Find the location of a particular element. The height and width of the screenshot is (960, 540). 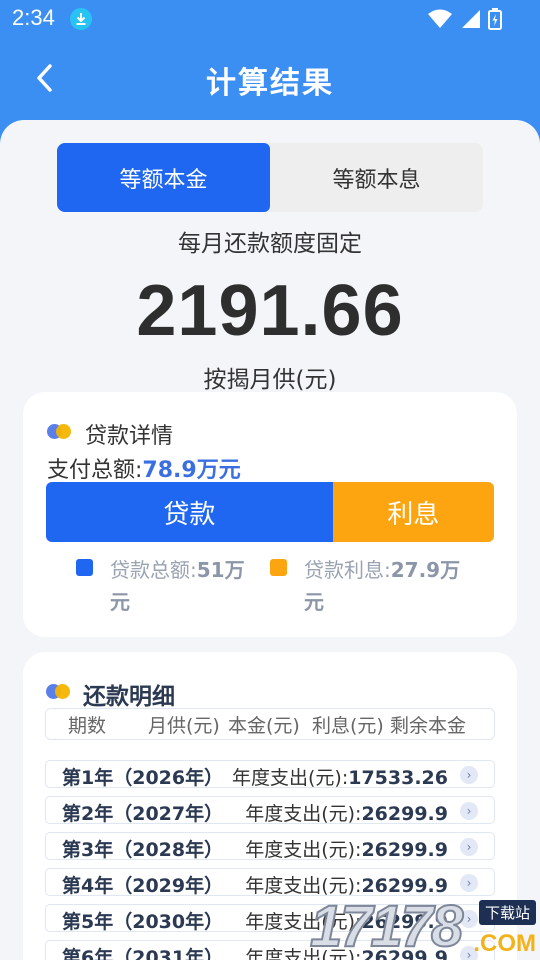

monthly-payment-caption: 按揭月供(元) is located at coordinates (270, 380).